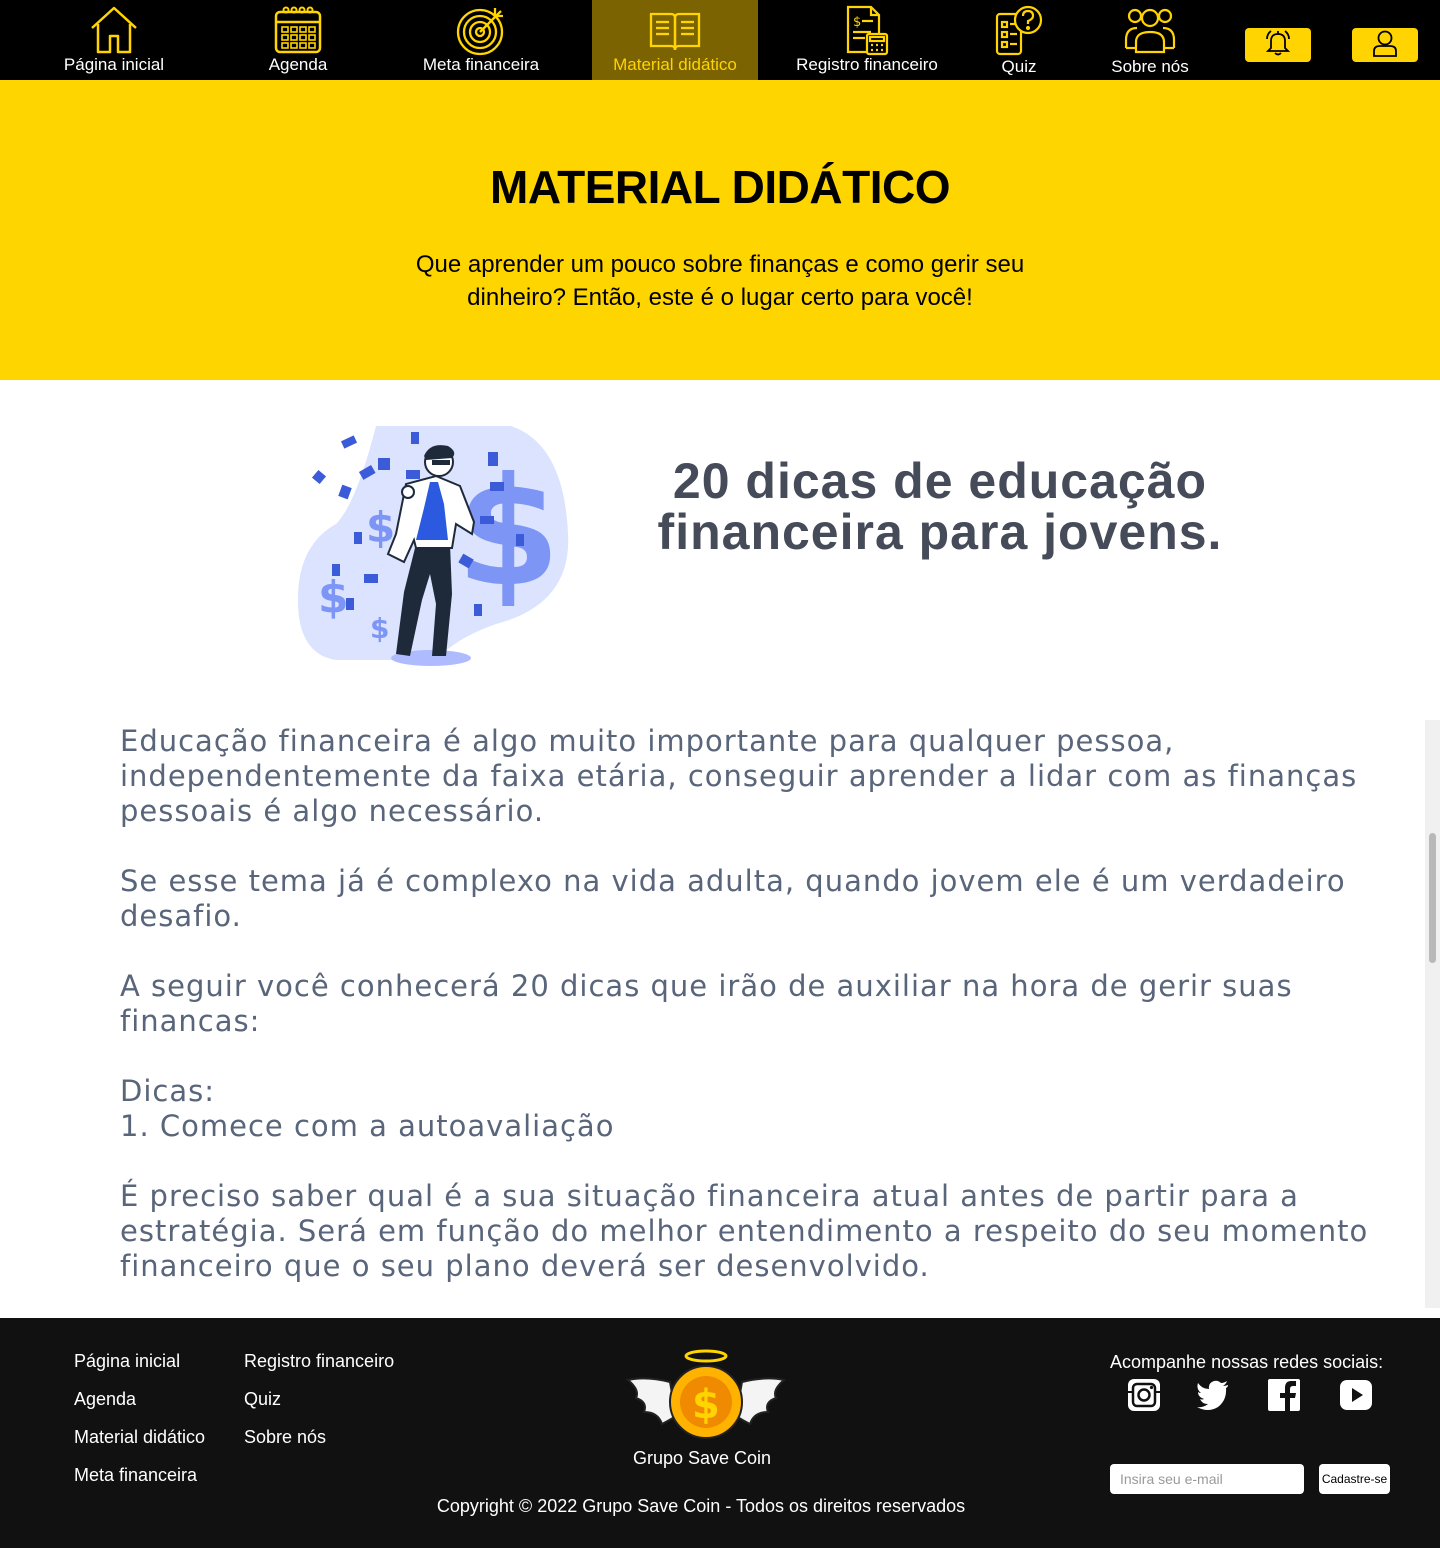 The width and height of the screenshot is (1440, 1548). What do you see at coordinates (675, 64) in the screenshot?
I see `nav-label: Material didático` at bounding box center [675, 64].